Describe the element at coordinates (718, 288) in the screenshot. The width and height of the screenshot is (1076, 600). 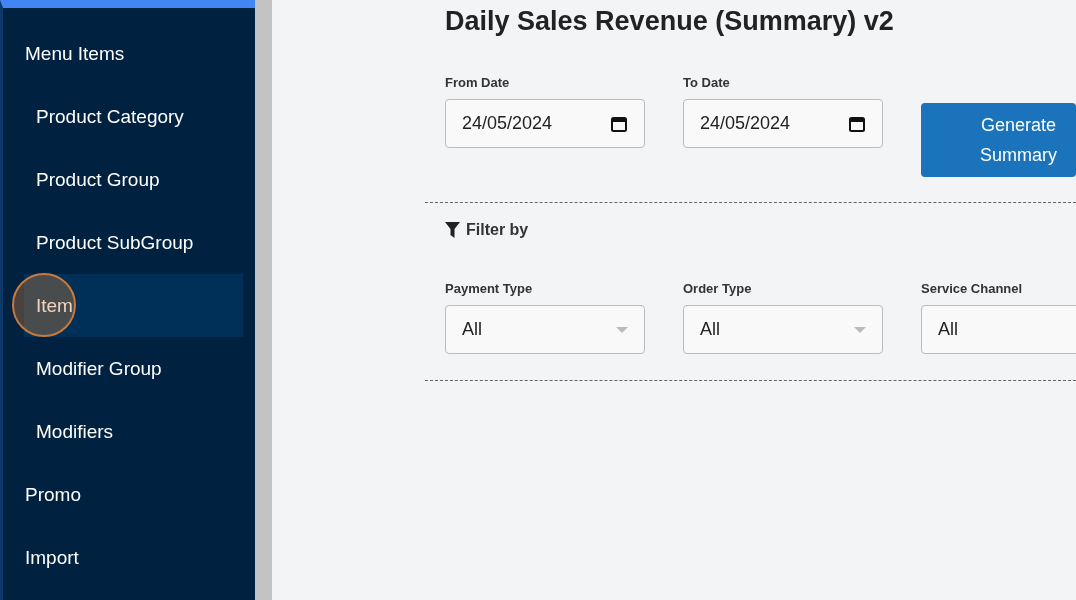
I see `field-label: Order Type` at that location.